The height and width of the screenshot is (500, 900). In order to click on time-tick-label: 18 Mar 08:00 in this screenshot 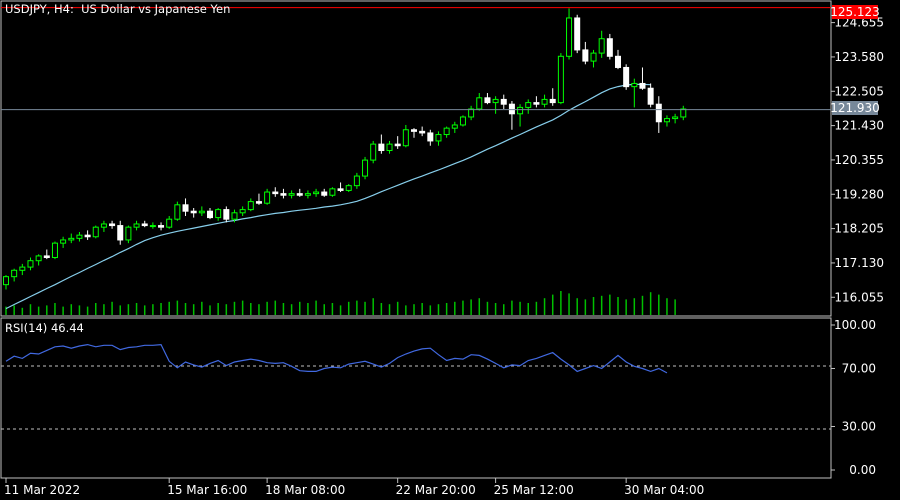, I will do `click(305, 490)`.